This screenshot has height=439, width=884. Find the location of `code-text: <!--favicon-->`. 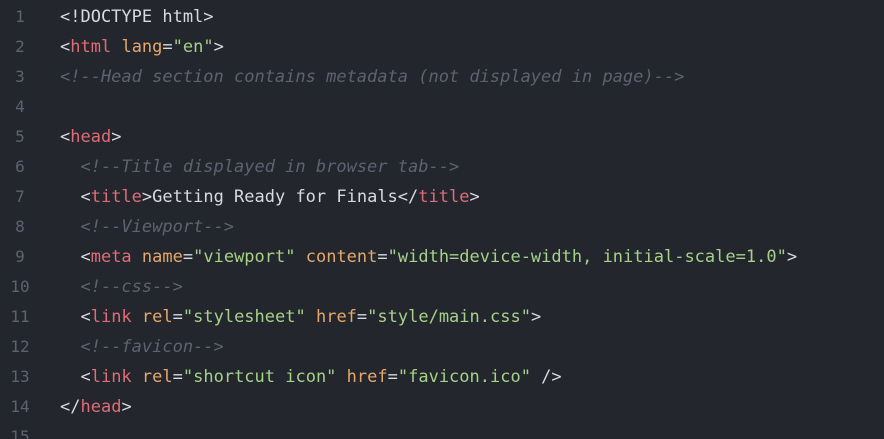

code-text: <!--favicon--> is located at coordinates (142, 347).